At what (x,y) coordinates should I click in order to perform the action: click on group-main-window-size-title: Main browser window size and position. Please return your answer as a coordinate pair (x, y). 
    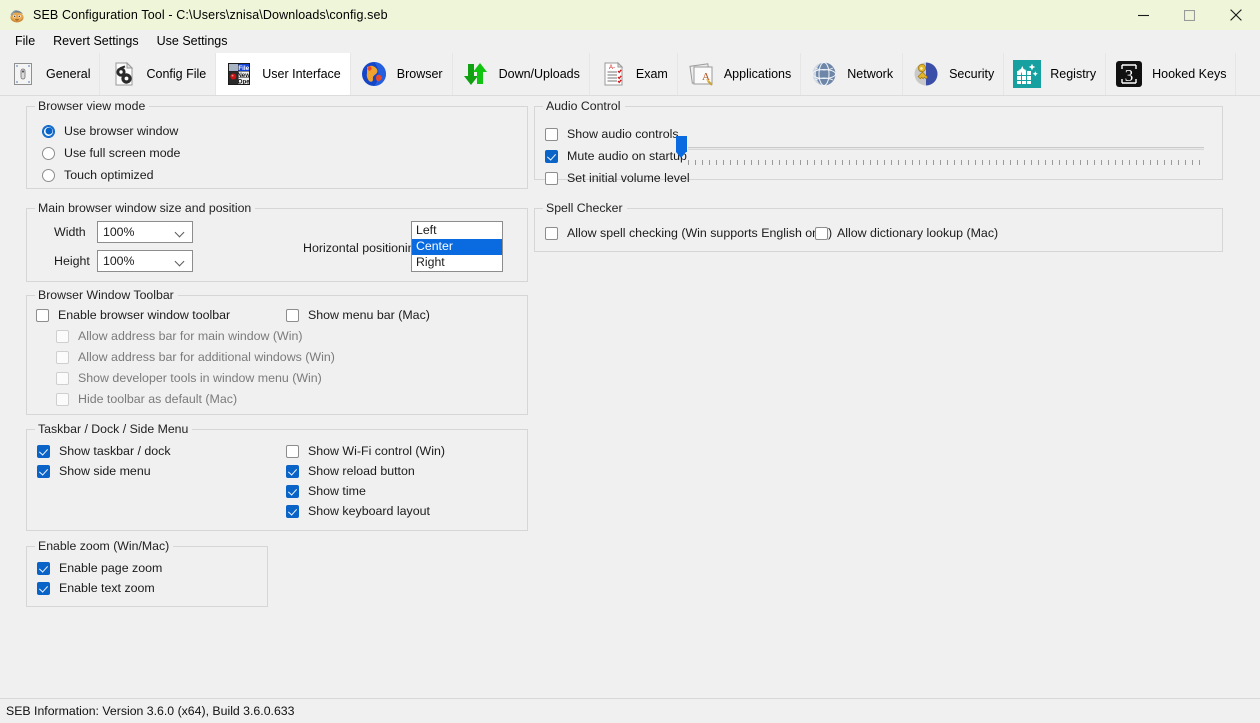
    Looking at the image, I should click on (145, 208).